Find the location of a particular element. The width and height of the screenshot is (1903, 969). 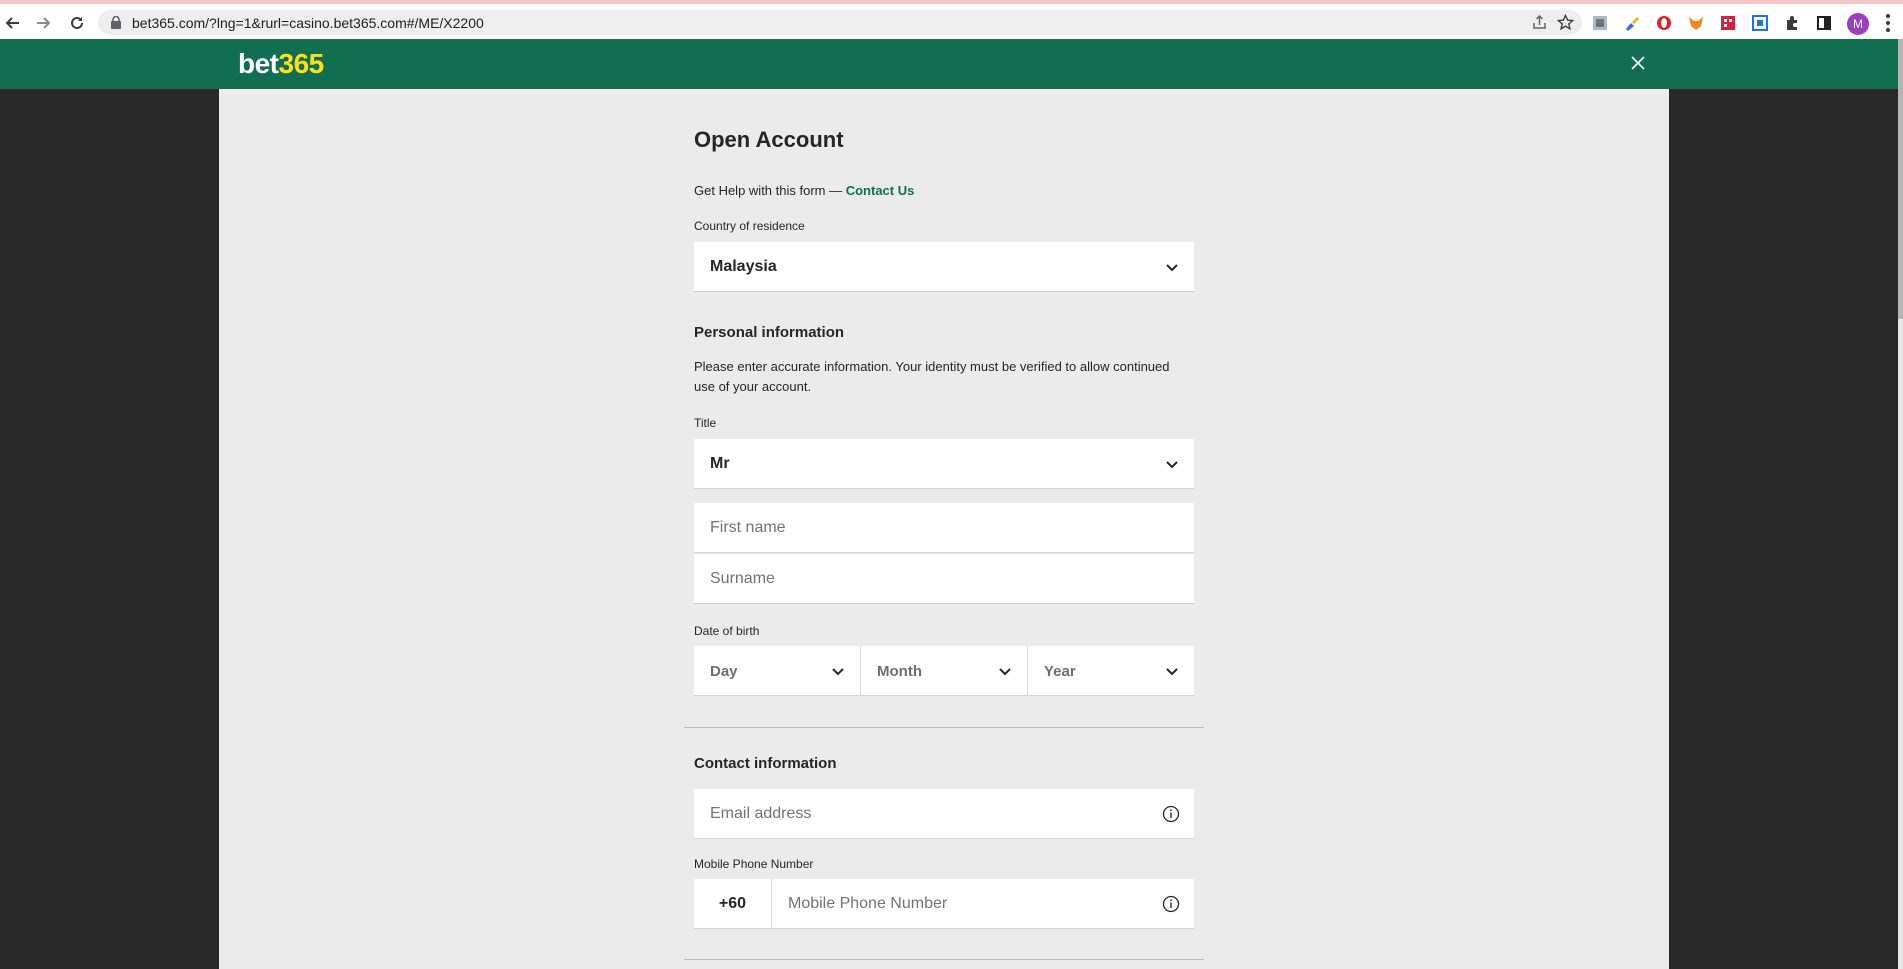

page-scrollbar-thumb is located at coordinates (1900, 179).